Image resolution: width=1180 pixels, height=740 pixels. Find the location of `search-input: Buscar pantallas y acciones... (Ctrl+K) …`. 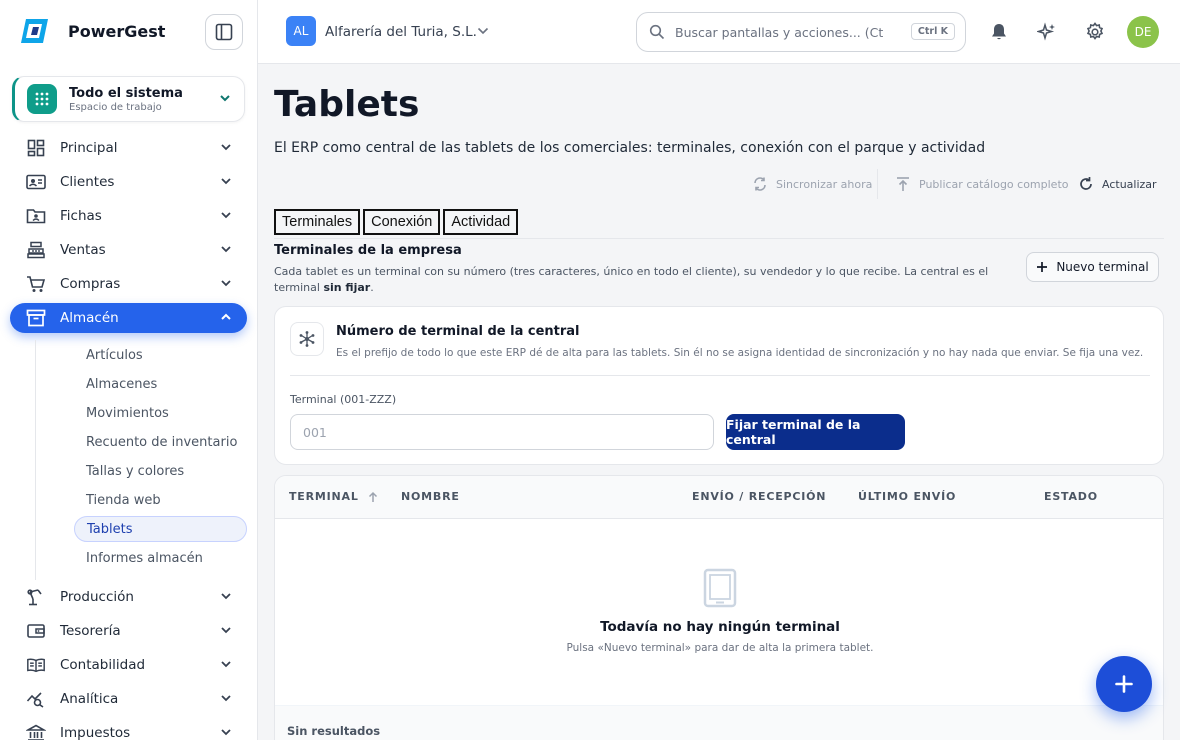

search-input: Buscar pantallas y acciones... (Ctrl+K) … is located at coordinates (801, 32).